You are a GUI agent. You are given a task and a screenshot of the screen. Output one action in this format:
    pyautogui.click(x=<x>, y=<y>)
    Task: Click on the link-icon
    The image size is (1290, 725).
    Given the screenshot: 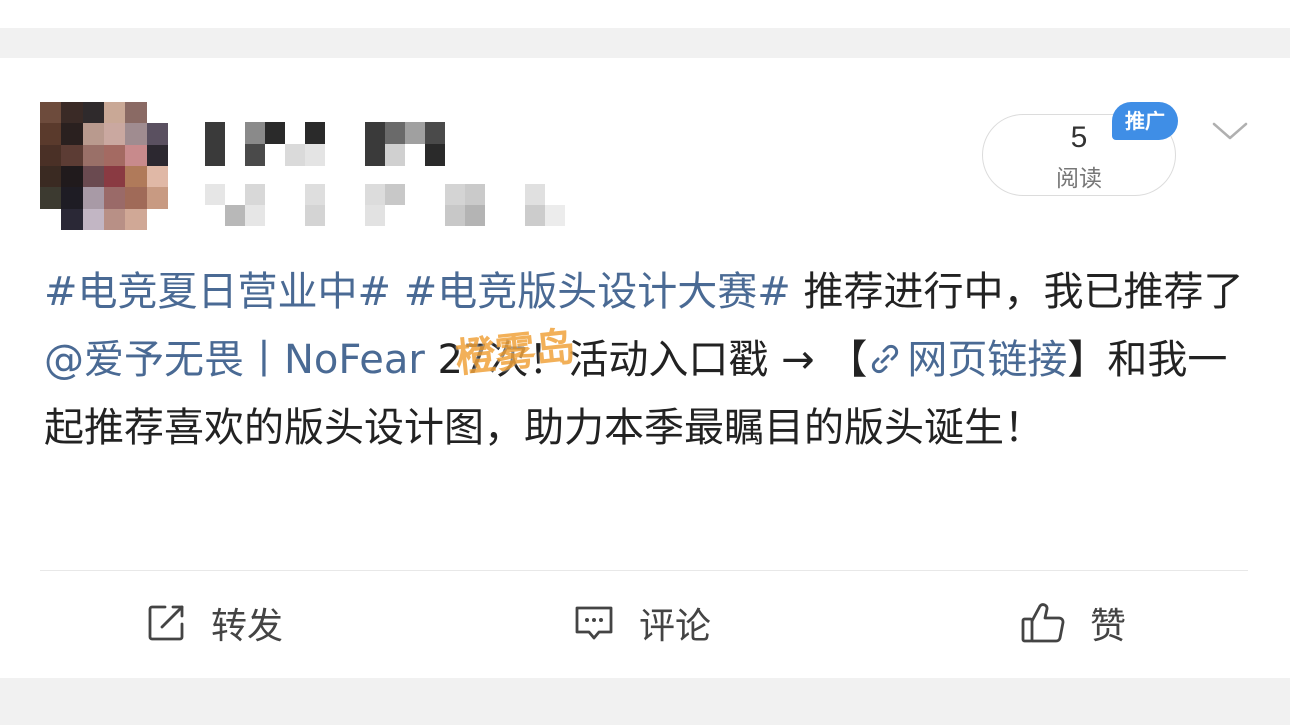 What is the action you would take?
    pyautogui.click(x=885, y=359)
    